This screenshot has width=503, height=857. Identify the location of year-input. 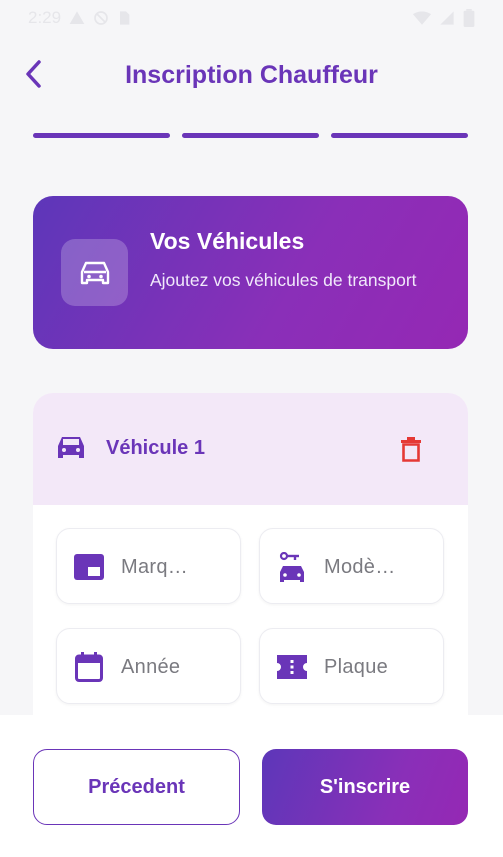
(176, 667).